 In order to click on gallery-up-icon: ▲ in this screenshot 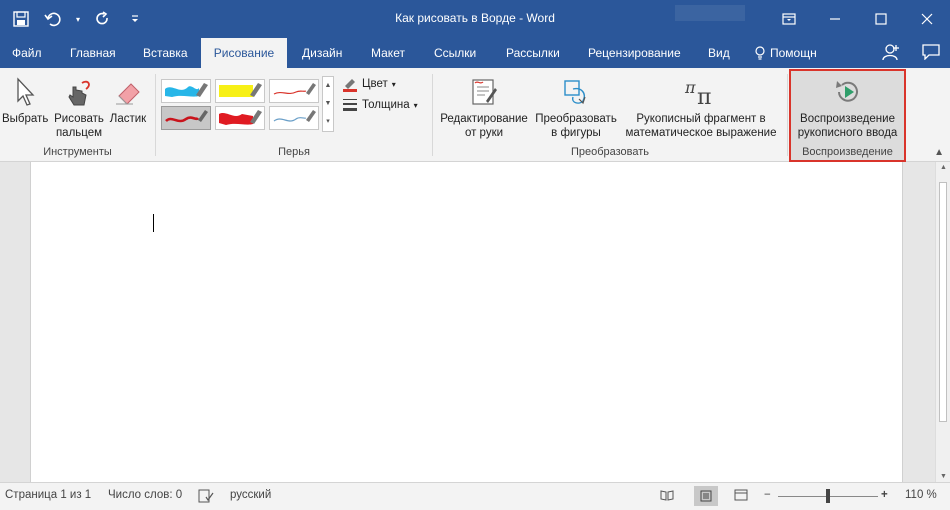, I will do `click(328, 86)`.